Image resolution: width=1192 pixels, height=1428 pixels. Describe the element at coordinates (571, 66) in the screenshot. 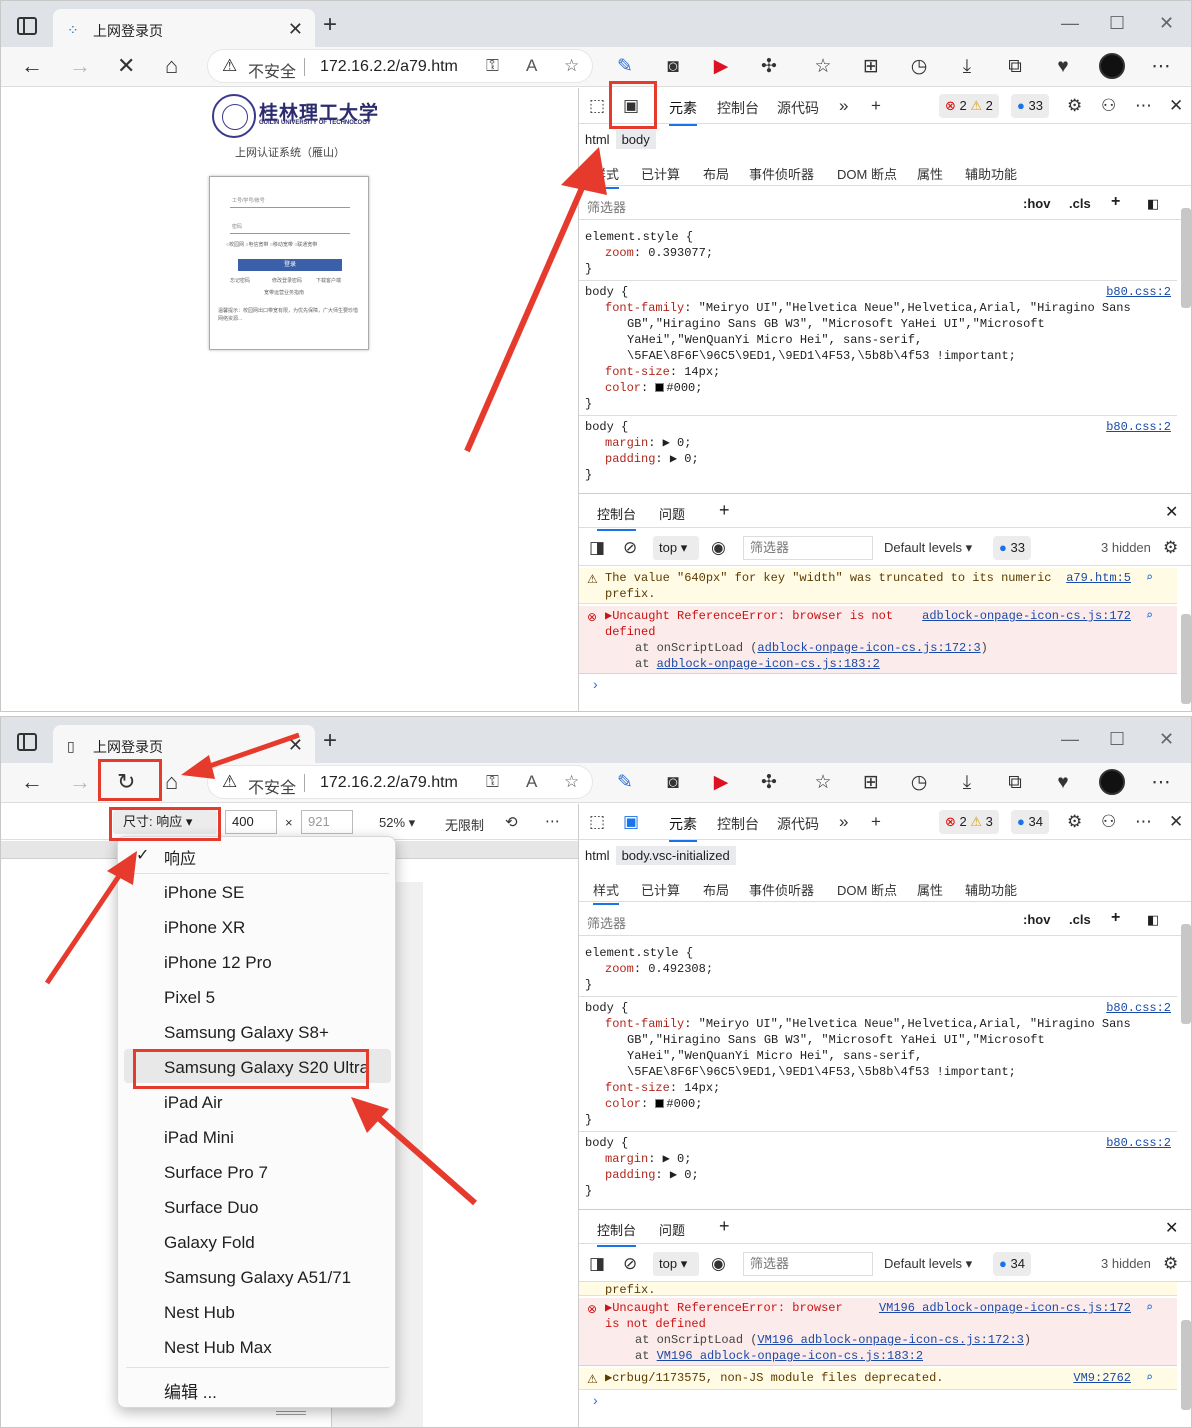

I see `add-favorite-icon: ☆` at that location.